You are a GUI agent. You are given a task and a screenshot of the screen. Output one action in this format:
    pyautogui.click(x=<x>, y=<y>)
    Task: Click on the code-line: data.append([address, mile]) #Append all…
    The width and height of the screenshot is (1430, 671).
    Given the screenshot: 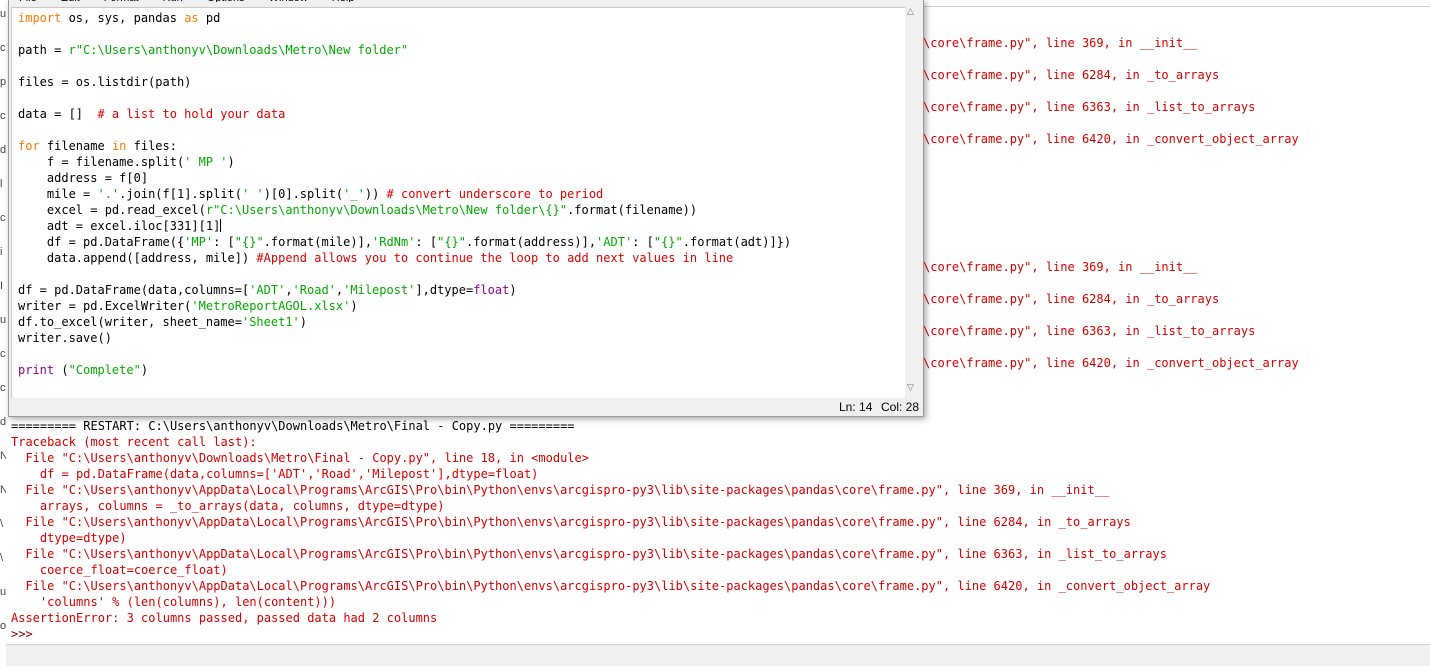 What is the action you would take?
    pyautogui.click(x=376, y=258)
    